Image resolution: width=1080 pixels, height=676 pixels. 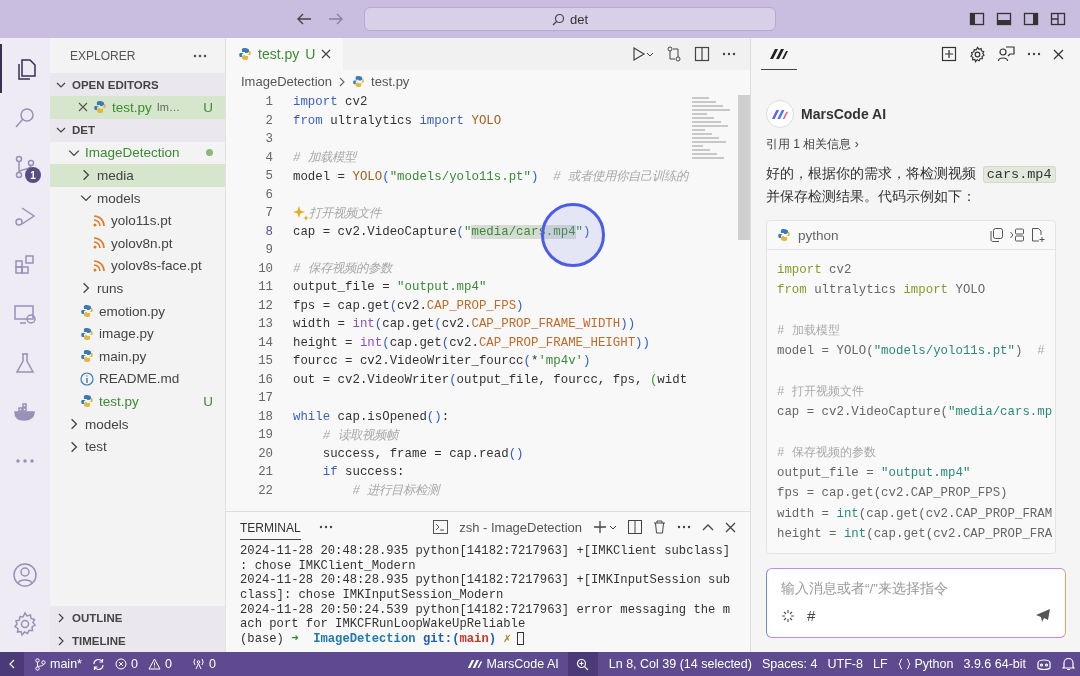 What do you see at coordinates (269, 213) in the screenshot?
I see `line-number: 7` at bounding box center [269, 213].